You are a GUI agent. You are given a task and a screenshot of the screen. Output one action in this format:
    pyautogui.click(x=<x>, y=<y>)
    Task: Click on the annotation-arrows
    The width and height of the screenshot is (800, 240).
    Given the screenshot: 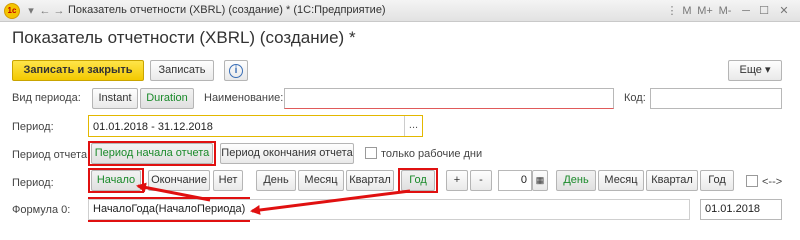 What is the action you would take?
    pyautogui.click(x=273, y=198)
    